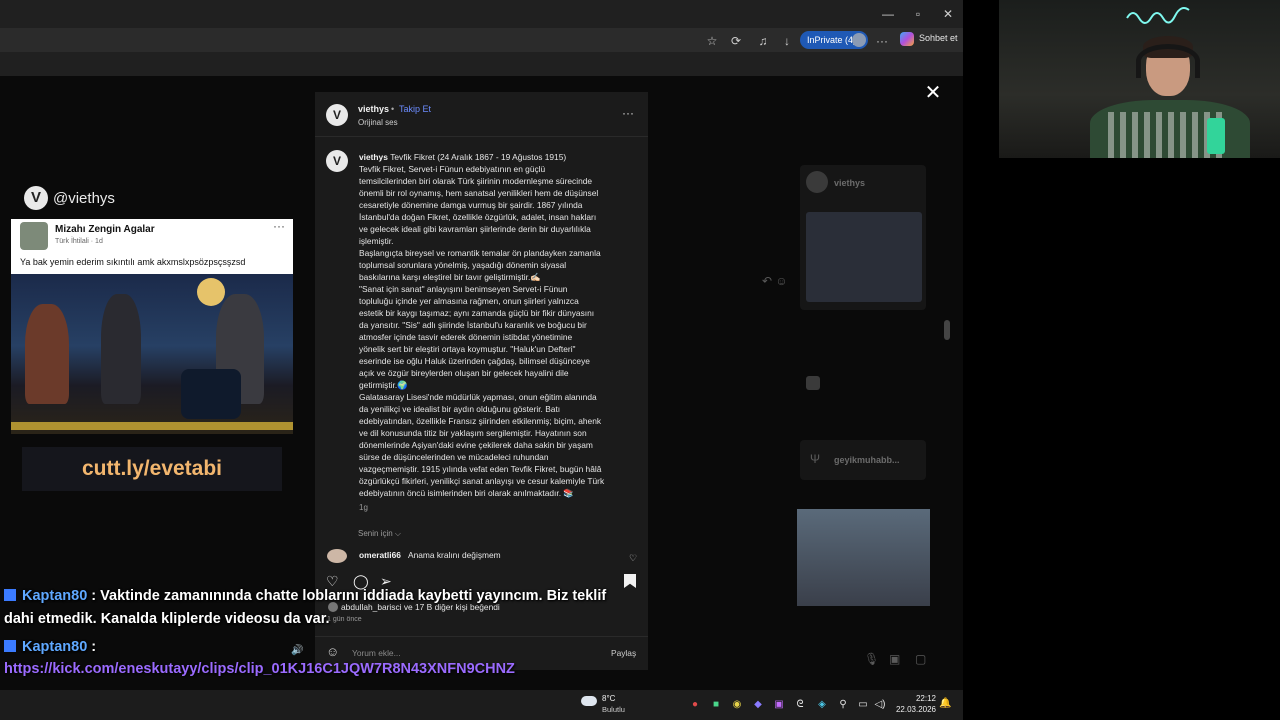  What do you see at coordinates (813, 383) in the screenshot?
I see `play-icon` at bounding box center [813, 383].